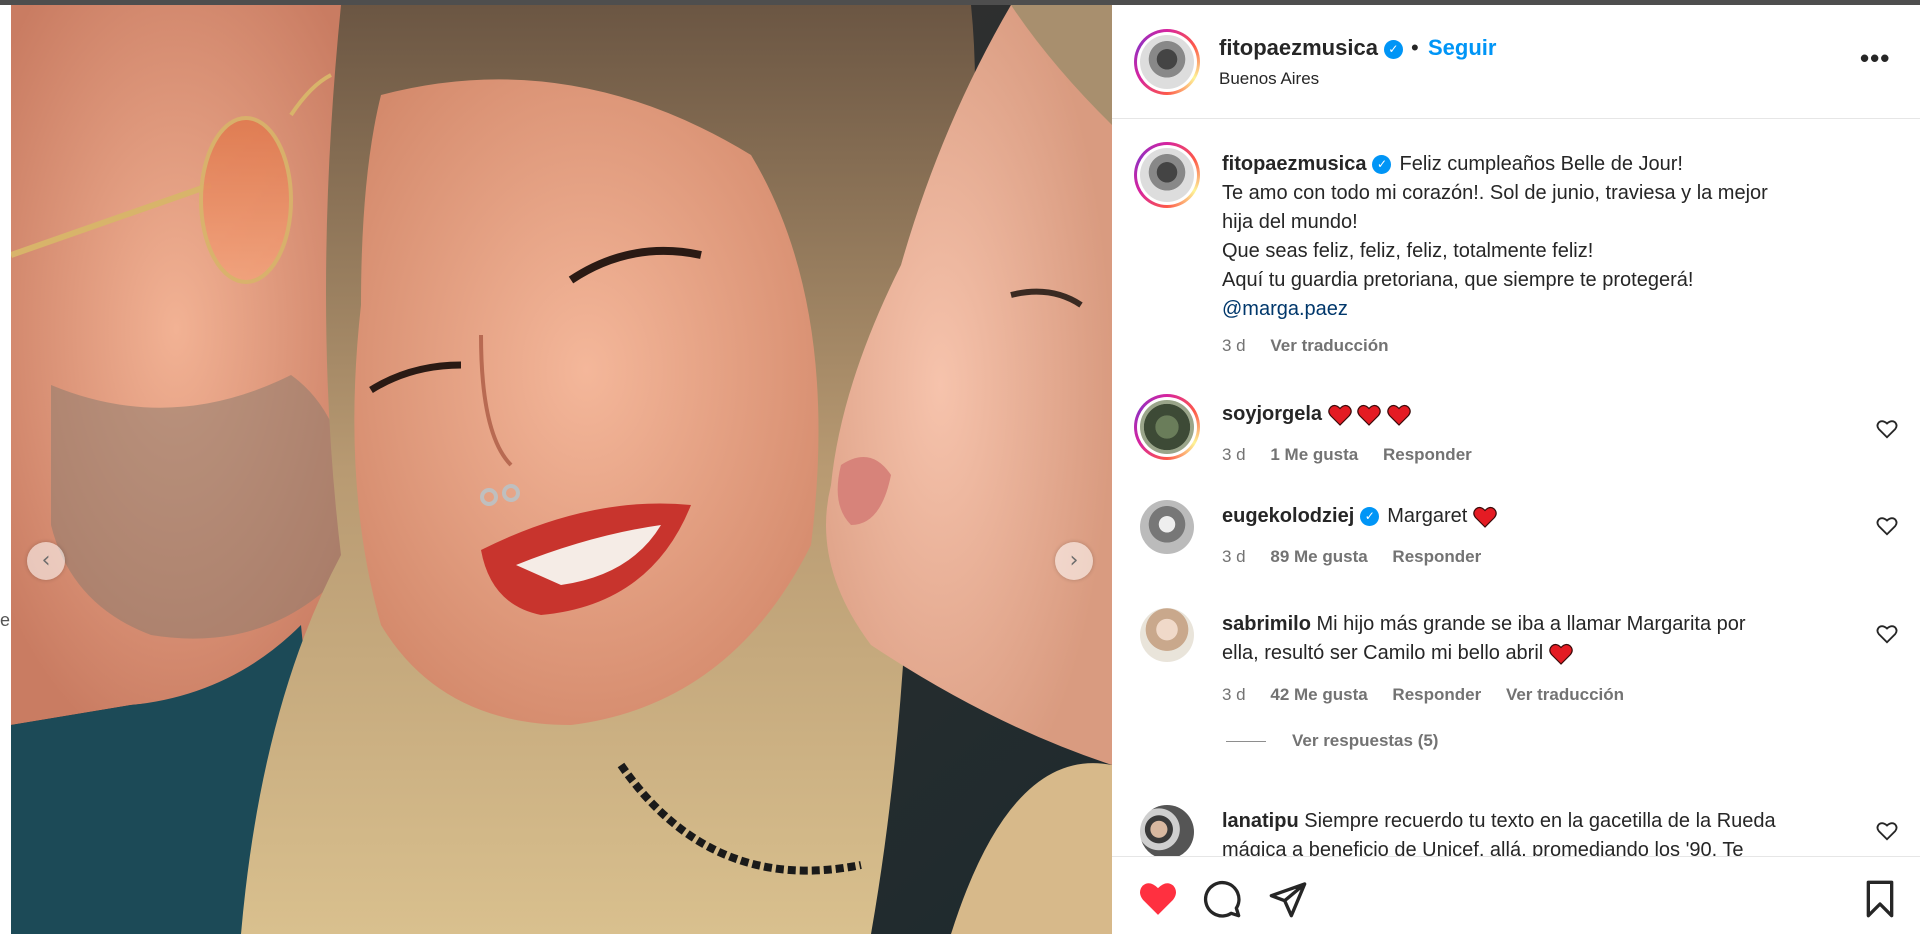 The width and height of the screenshot is (1920, 934). What do you see at coordinates (1427, 516) in the screenshot?
I see `comment-body: Margaret` at bounding box center [1427, 516].